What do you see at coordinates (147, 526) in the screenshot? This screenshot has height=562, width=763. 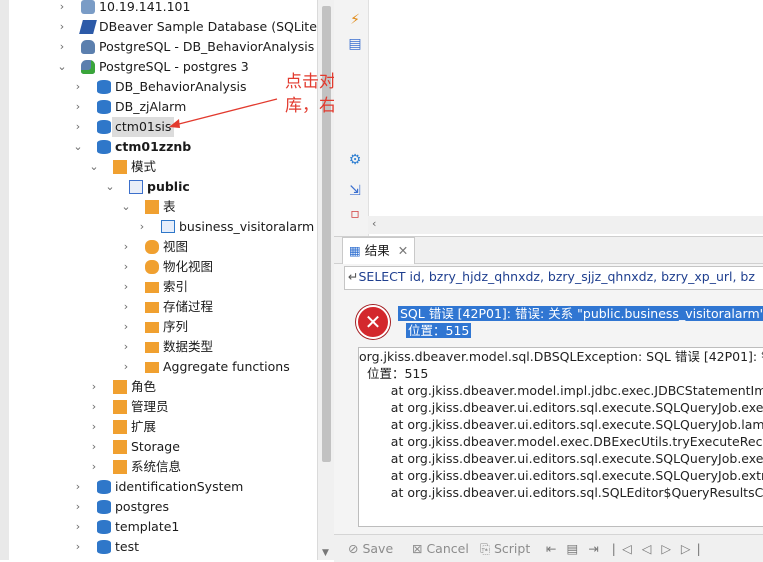 I see `tree-item-label: template1` at bounding box center [147, 526].